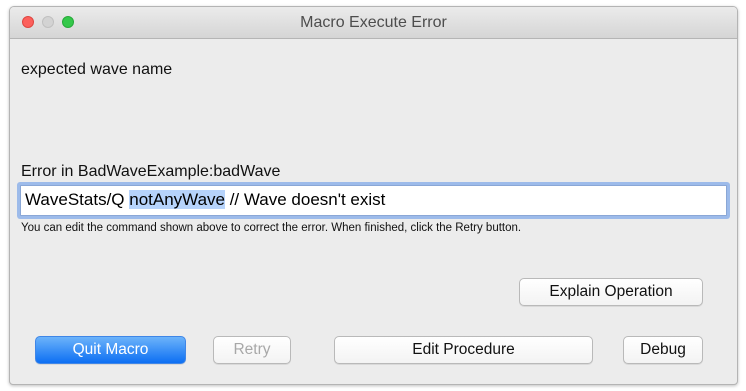 The width and height of the screenshot is (746, 391). Describe the element at coordinates (151, 171) in the screenshot. I see `error-location-label: Error in BadWaveExample:badWave` at that location.